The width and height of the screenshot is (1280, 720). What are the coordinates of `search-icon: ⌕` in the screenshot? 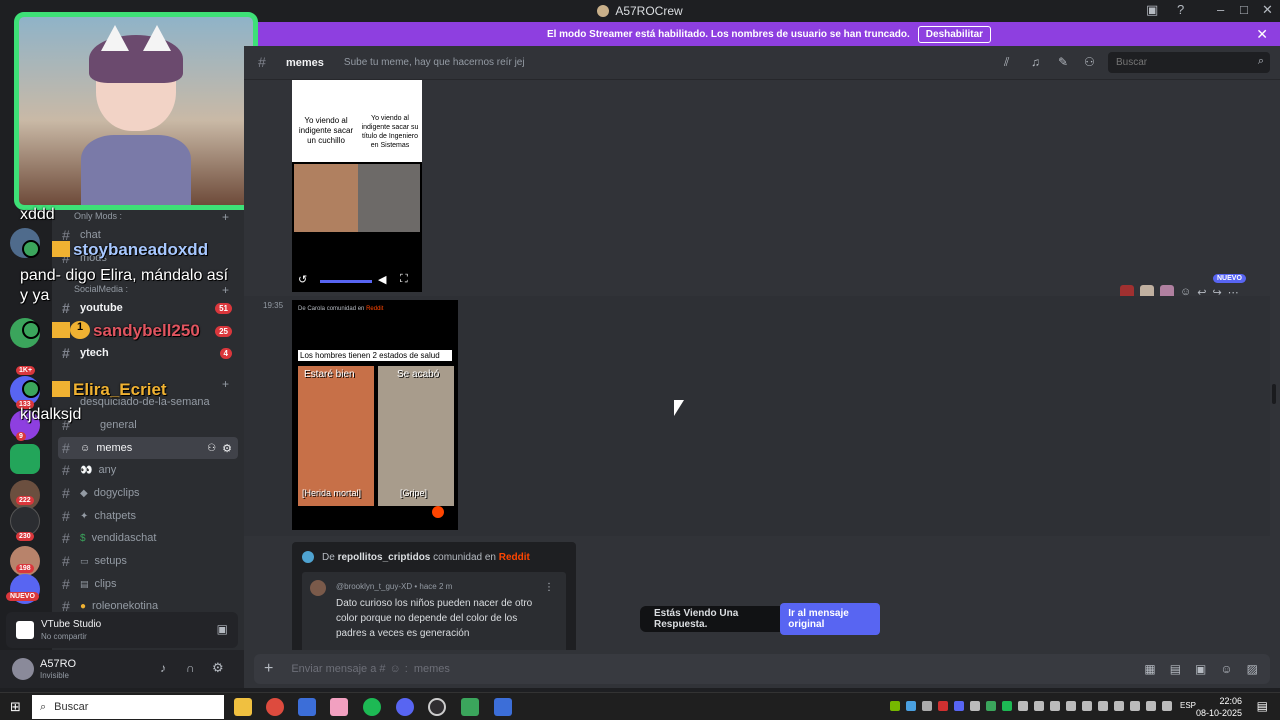 It's located at (43, 706).